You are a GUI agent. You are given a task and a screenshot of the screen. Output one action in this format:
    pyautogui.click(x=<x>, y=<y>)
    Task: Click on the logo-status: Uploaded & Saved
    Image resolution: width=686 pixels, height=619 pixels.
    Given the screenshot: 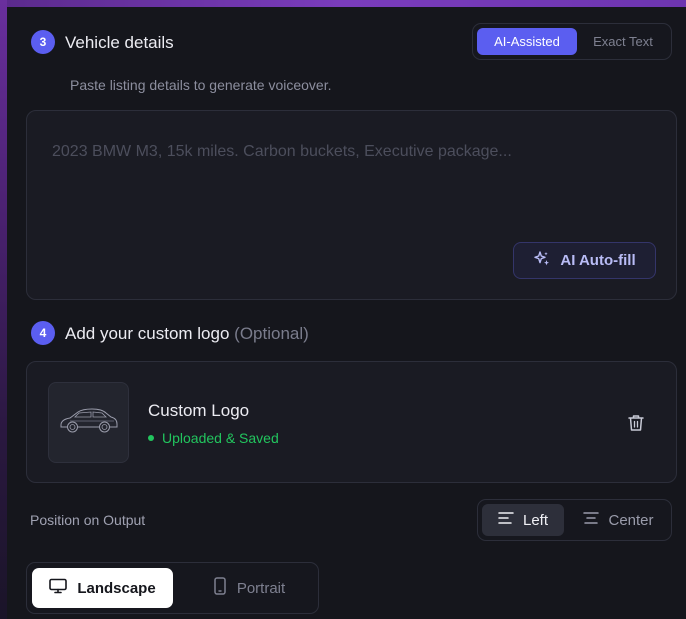 What is the action you would take?
    pyautogui.click(x=213, y=438)
    